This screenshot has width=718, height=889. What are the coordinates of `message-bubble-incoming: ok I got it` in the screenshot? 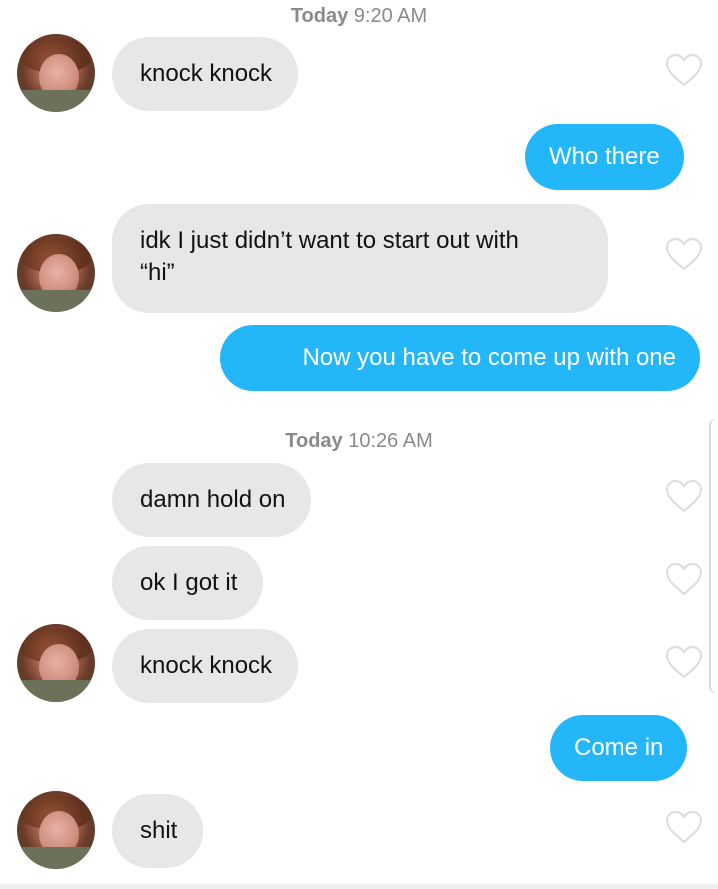 It's located at (188, 583).